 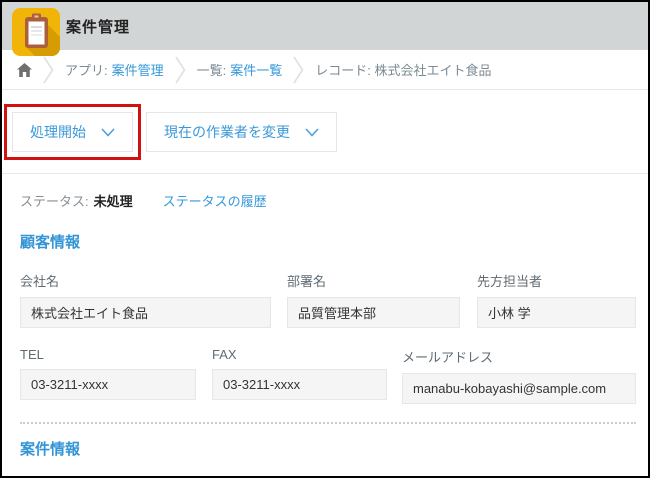 What do you see at coordinates (215, 200) in the screenshot?
I see `status-history-link: ステータスの履歴` at bounding box center [215, 200].